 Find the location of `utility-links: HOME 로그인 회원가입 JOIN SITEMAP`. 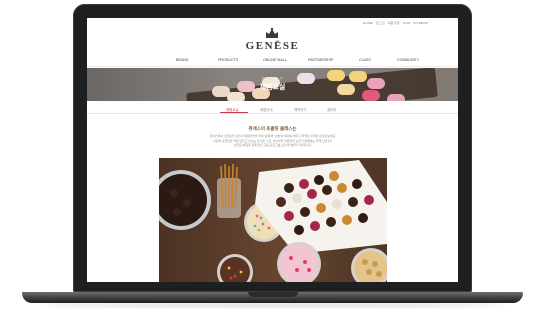

utility-links: HOME 로그인 회원가입 JOIN SITEMAP is located at coordinates (394, 23).